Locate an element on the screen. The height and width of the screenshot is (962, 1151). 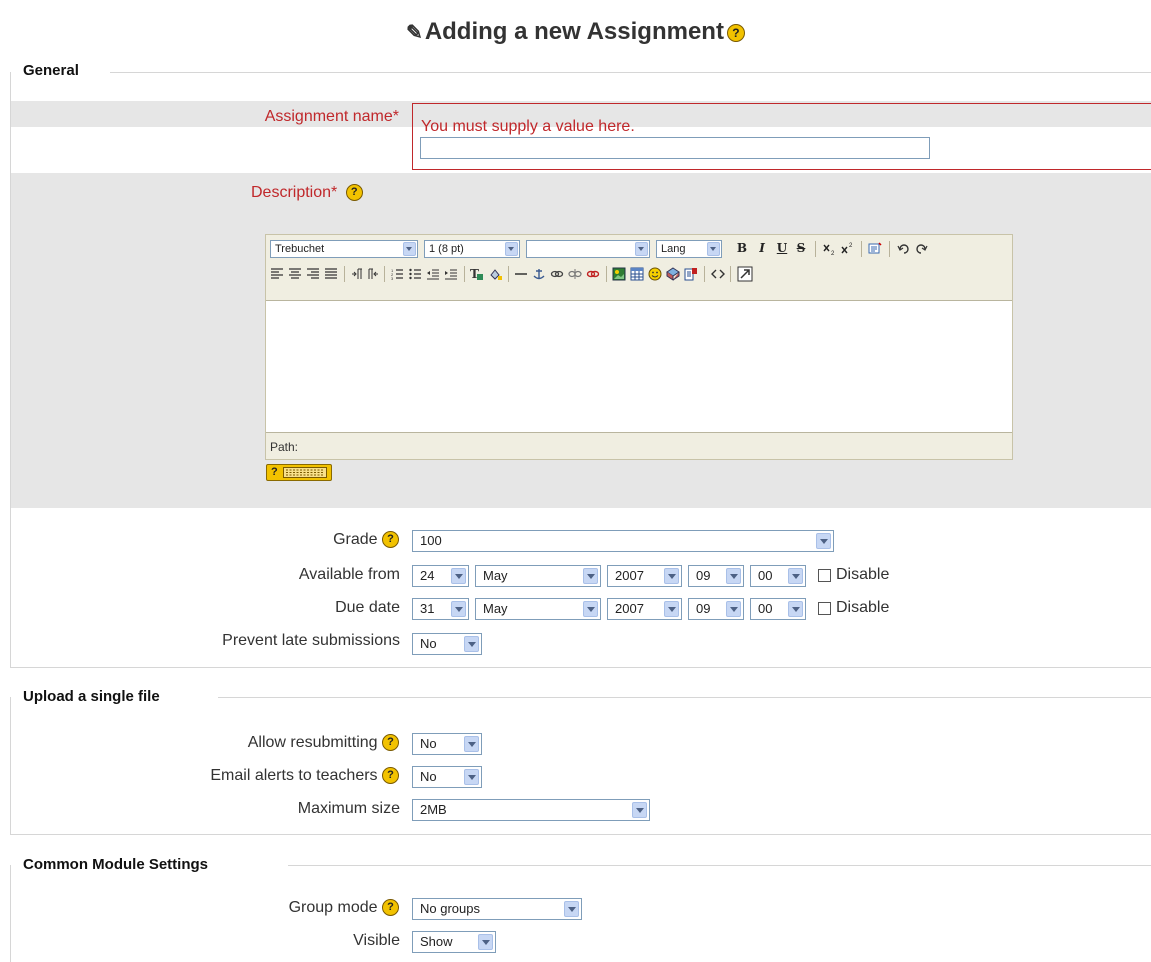
due-hour-value: 09 is located at coordinates (703, 608).